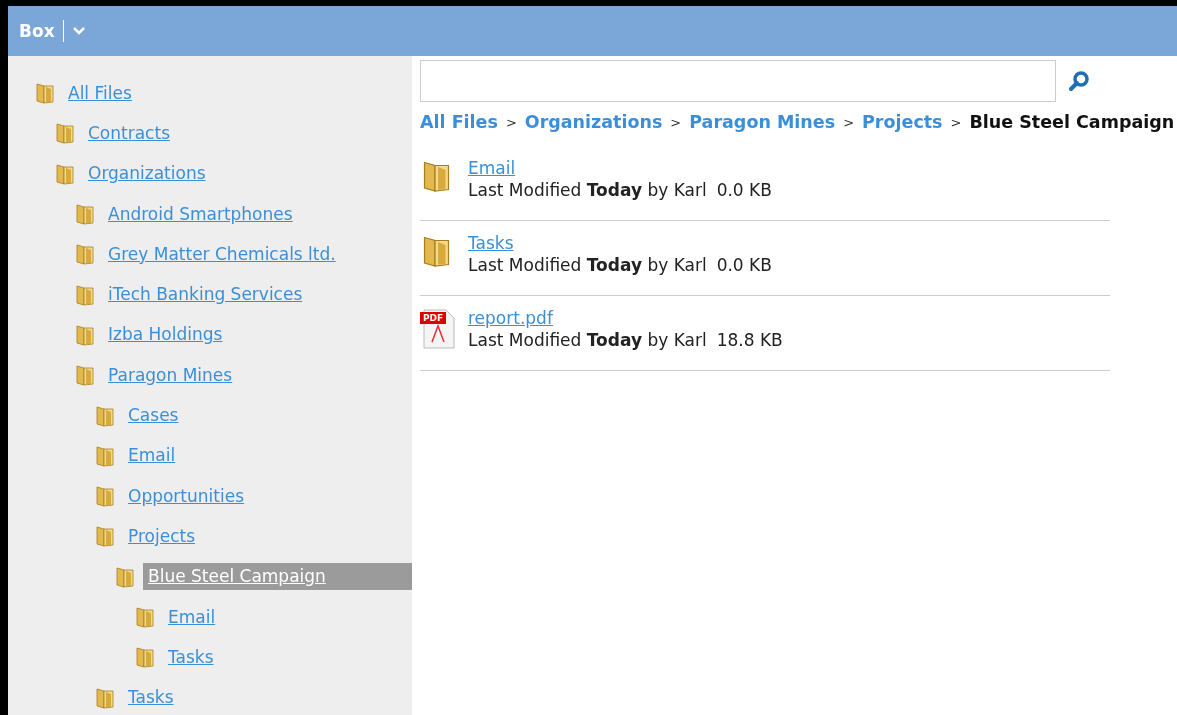 This screenshot has width=1177, height=715. What do you see at coordinates (438, 329) in the screenshot?
I see `pdf-file-icon: PDF` at bounding box center [438, 329].